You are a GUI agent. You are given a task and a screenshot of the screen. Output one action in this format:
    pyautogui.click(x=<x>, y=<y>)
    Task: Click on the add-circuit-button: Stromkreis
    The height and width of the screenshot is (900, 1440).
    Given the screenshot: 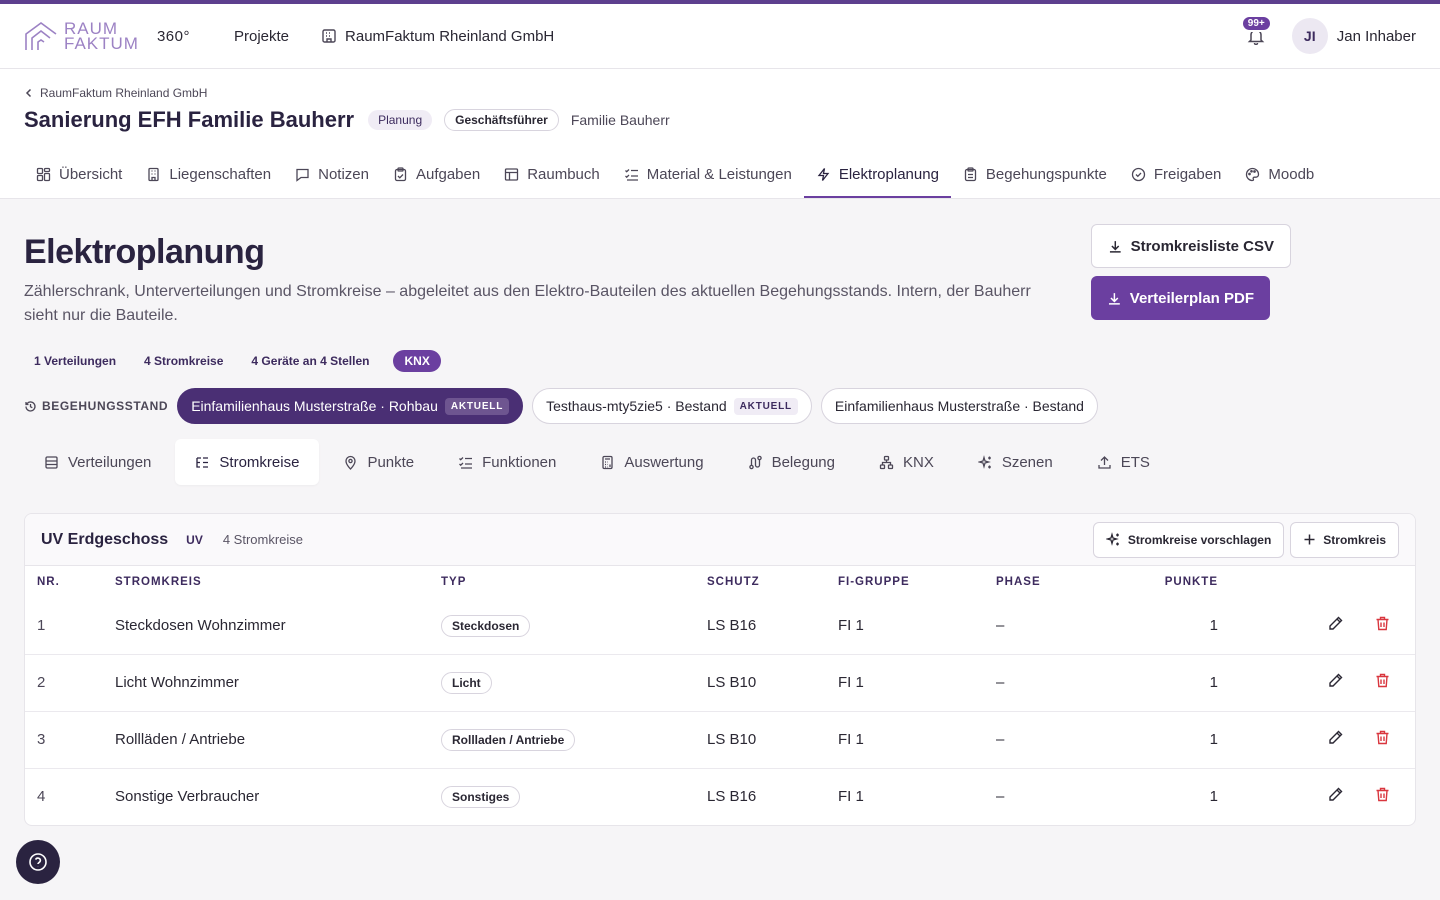 What is the action you would take?
    pyautogui.click(x=1344, y=539)
    